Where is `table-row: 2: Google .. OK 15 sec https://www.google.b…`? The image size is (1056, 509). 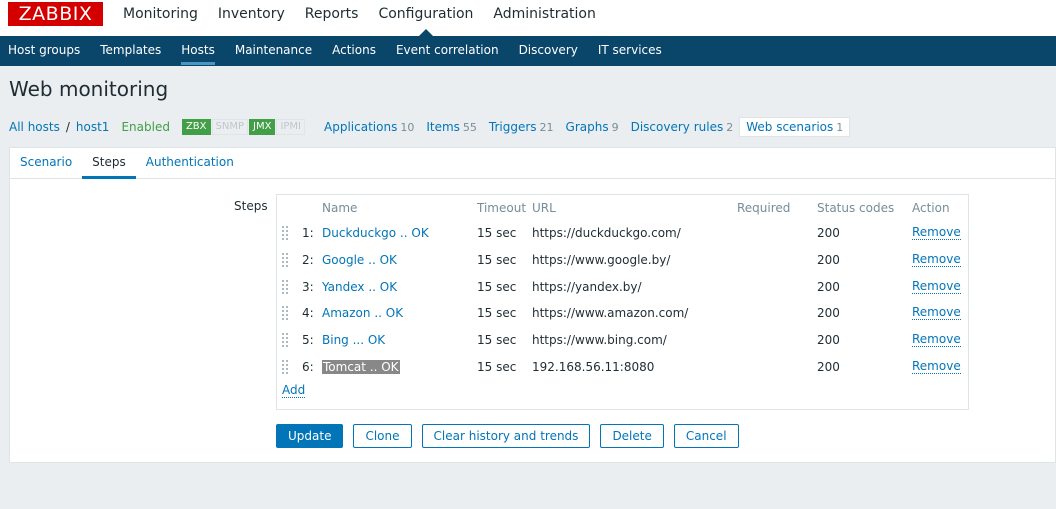
table-row: 2: Google .. OK 15 sec https://www.google.b… is located at coordinates (622, 260).